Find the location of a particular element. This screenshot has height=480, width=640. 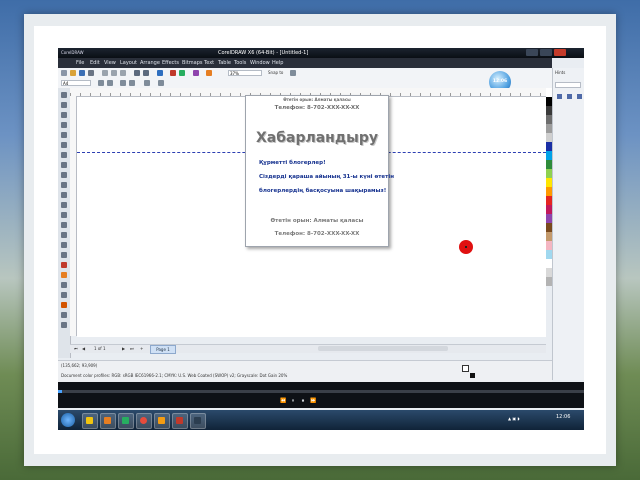

footer-location-text: Өтетін орын: Алматы қаласы is located at coordinates (317, 221).